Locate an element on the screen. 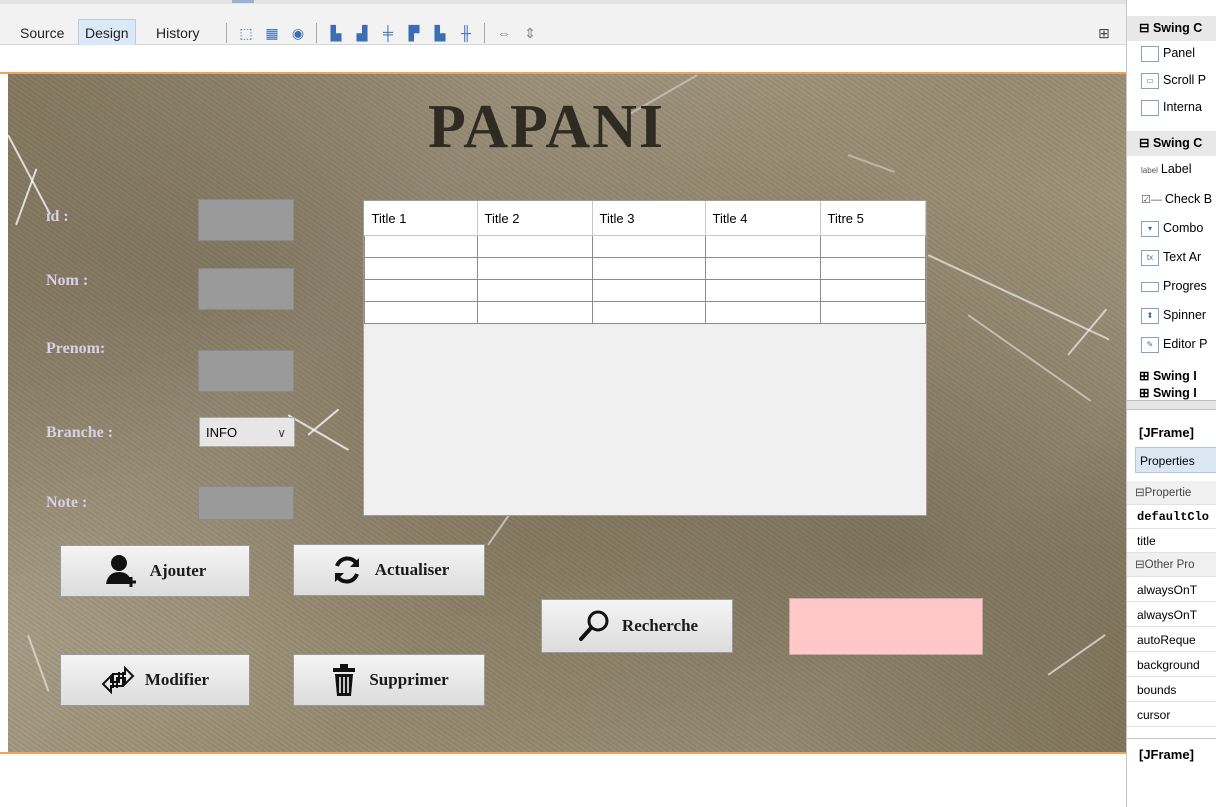  properties-section: ⊟Propertie is located at coordinates (1171, 493).